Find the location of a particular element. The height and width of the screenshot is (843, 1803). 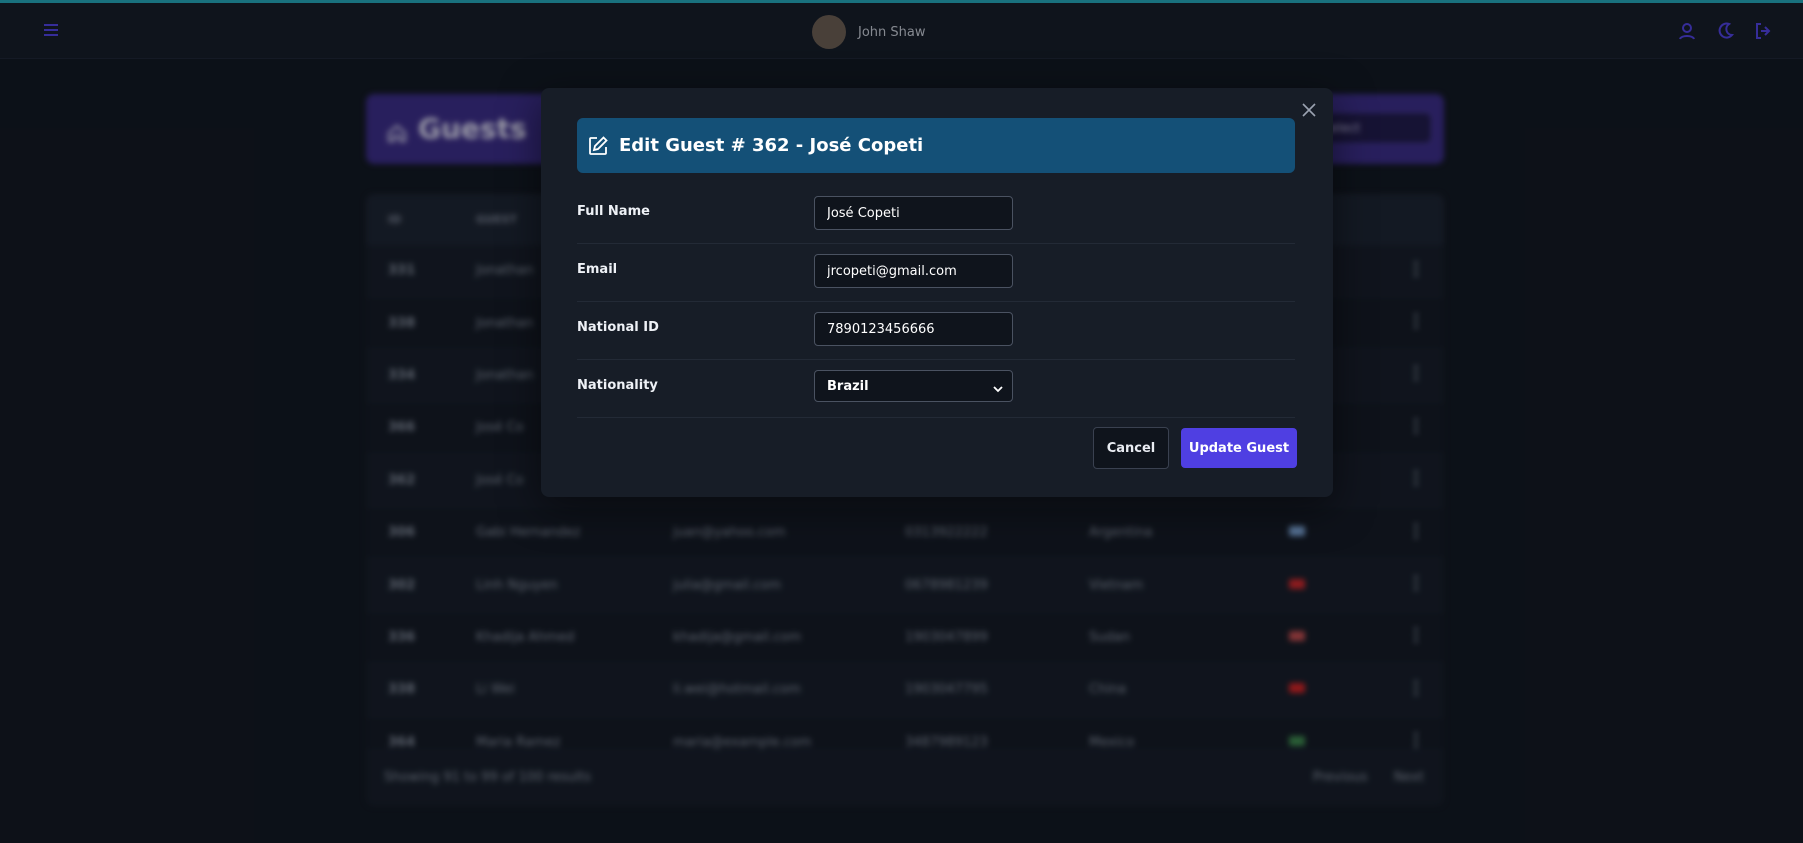

email-label: Email is located at coordinates (597, 269).